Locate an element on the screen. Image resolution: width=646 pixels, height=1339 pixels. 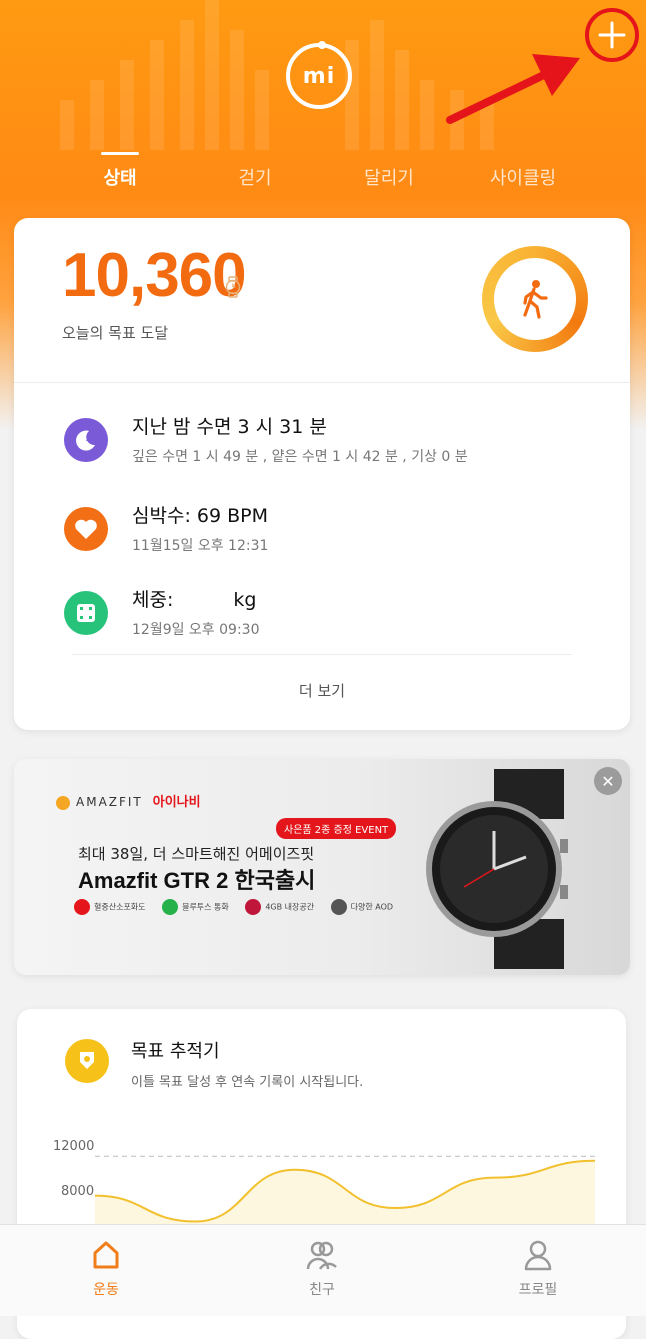
nav-label: 프로필 is located at coordinates (538, 1290).